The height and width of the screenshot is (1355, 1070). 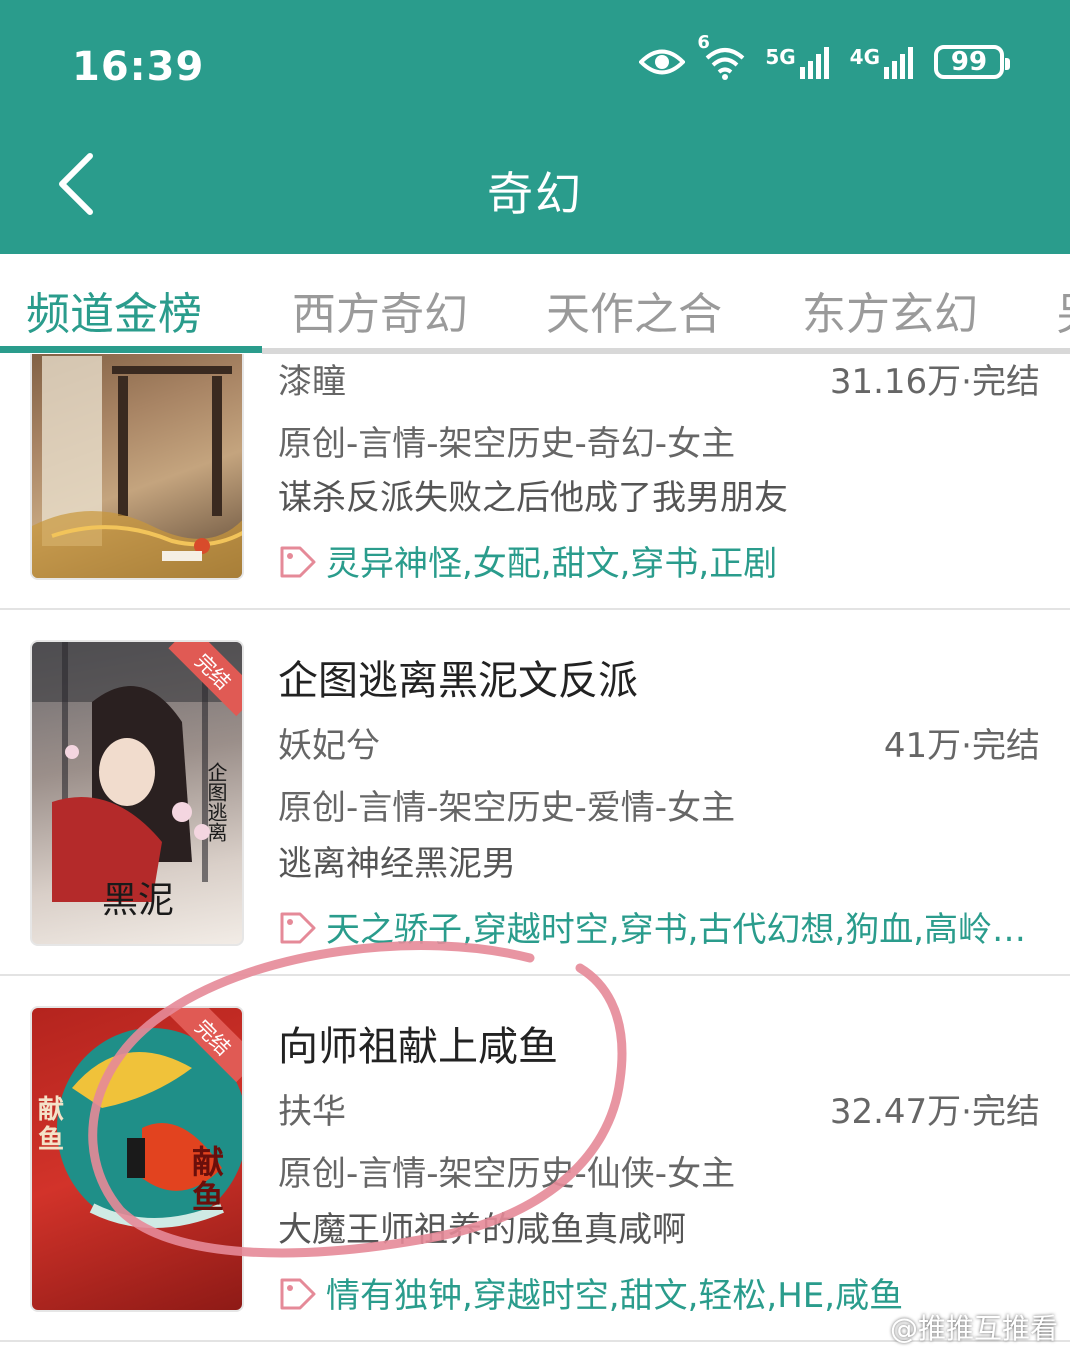 What do you see at coordinates (883, 62) in the screenshot?
I see `signal-4g-icon: 4G` at bounding box center [883, 62].